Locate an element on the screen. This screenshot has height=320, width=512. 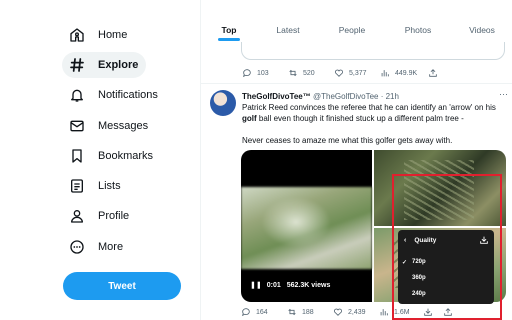
download-icon is located at coordinates (484, 240).